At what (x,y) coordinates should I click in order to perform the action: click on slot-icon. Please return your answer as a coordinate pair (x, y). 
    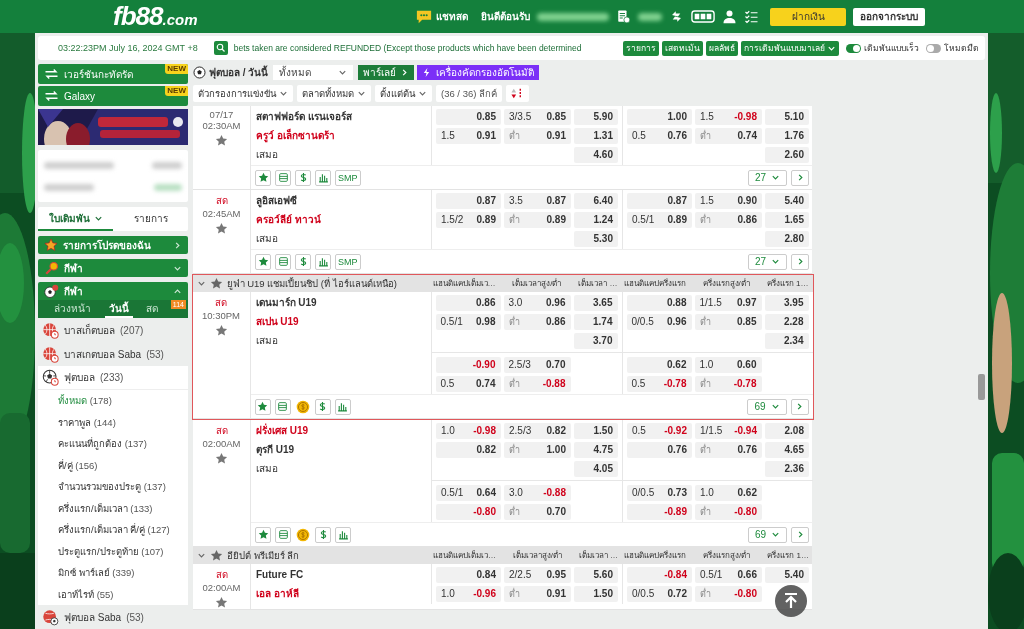
    Looking at the image, I should click on (703, 16).